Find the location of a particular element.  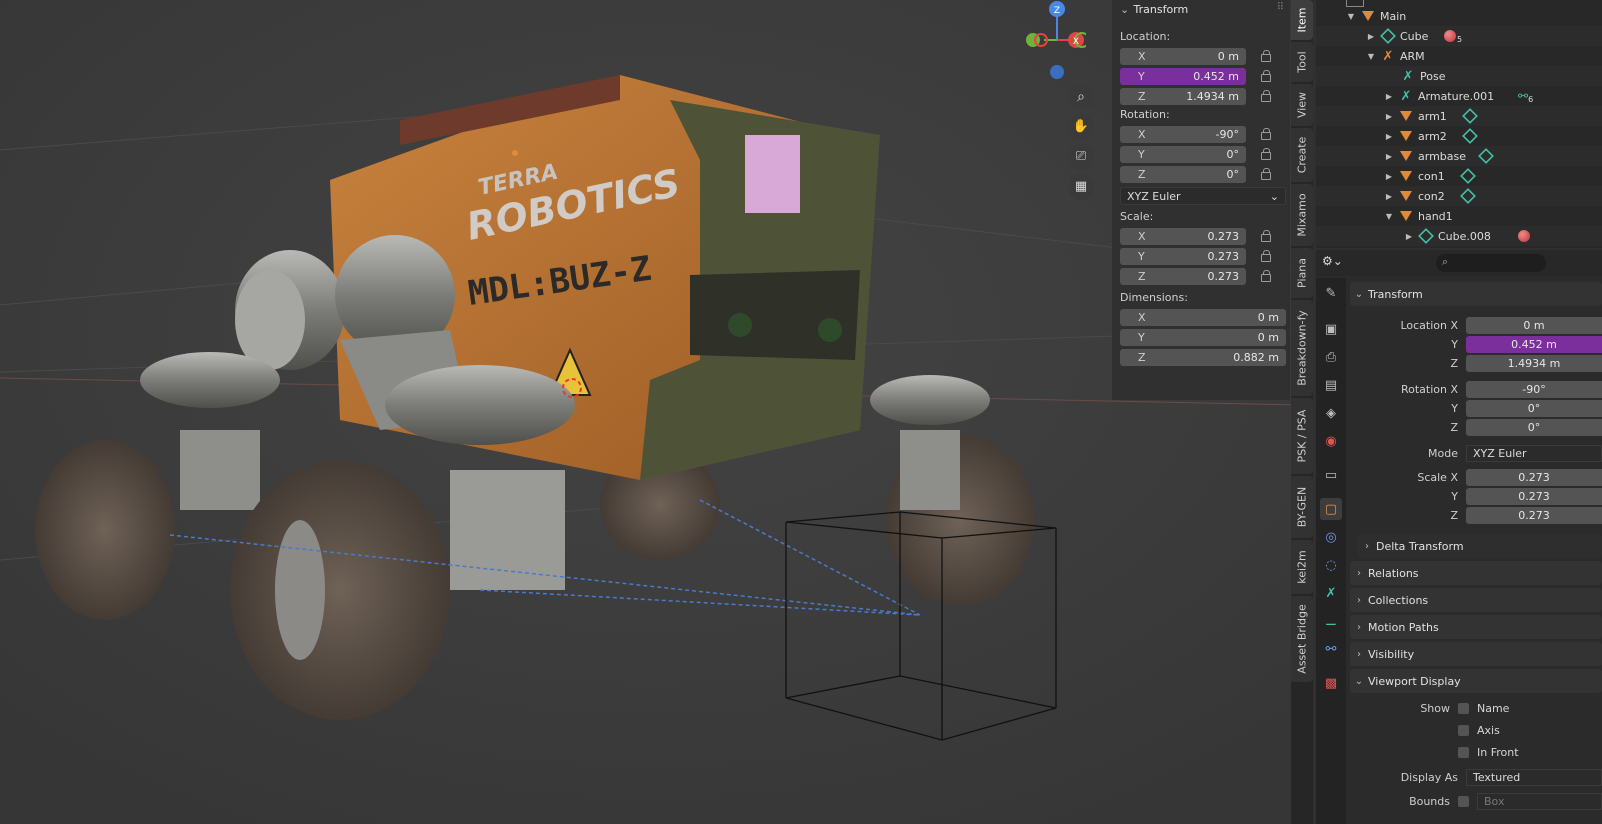

tool-icon: ✎ is located at coordinates (1331, 293).